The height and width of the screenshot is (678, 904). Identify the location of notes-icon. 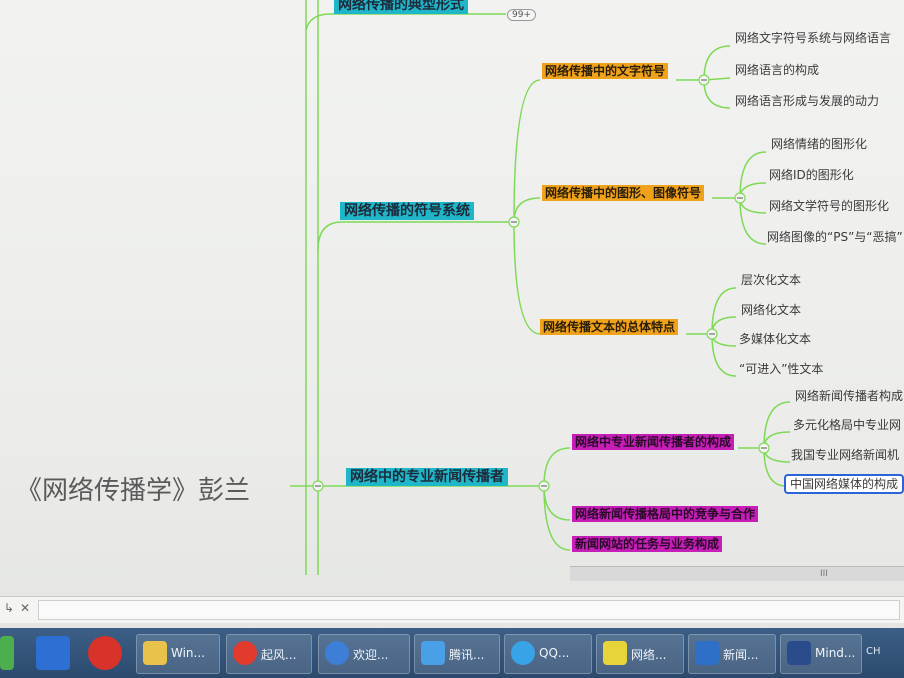
(615, 653).